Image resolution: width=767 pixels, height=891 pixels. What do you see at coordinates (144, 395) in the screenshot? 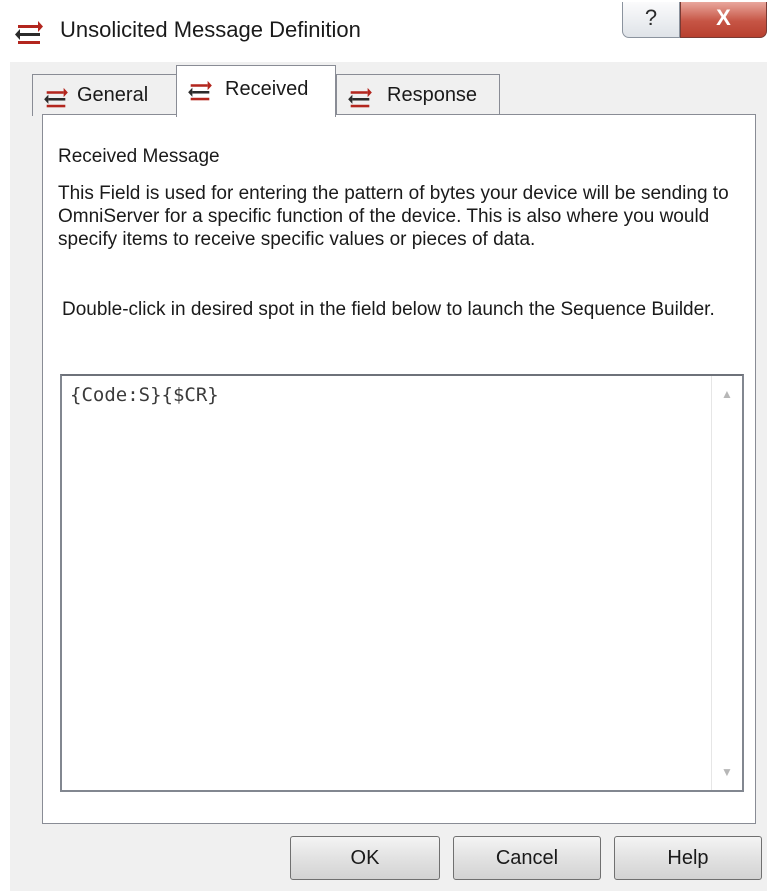
I see `received-message-value: {Code:S}{$CR}` at bounding box center [144, 395].